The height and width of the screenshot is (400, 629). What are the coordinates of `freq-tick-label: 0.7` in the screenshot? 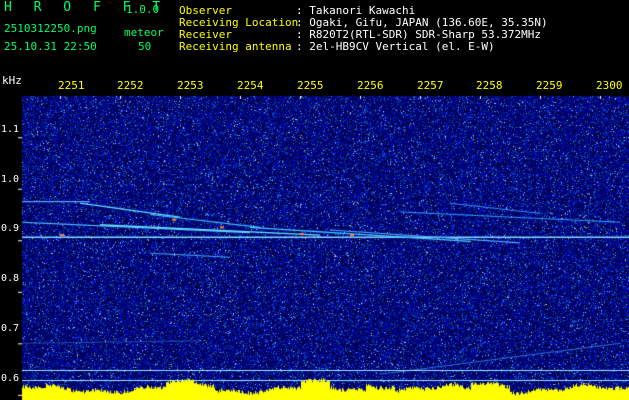 It's located at (10, 328).